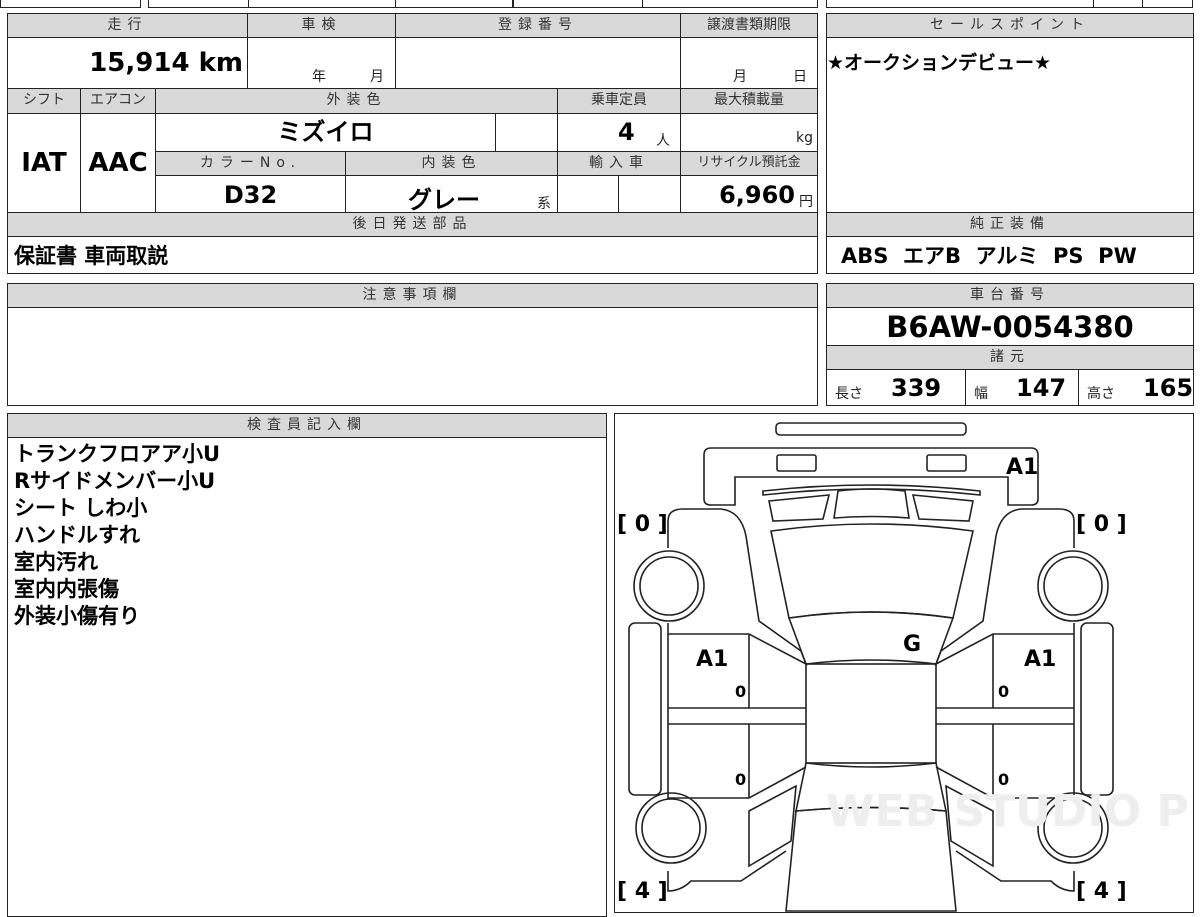  I want to click on tire-fl: [ 0 ], so click(642, 524).